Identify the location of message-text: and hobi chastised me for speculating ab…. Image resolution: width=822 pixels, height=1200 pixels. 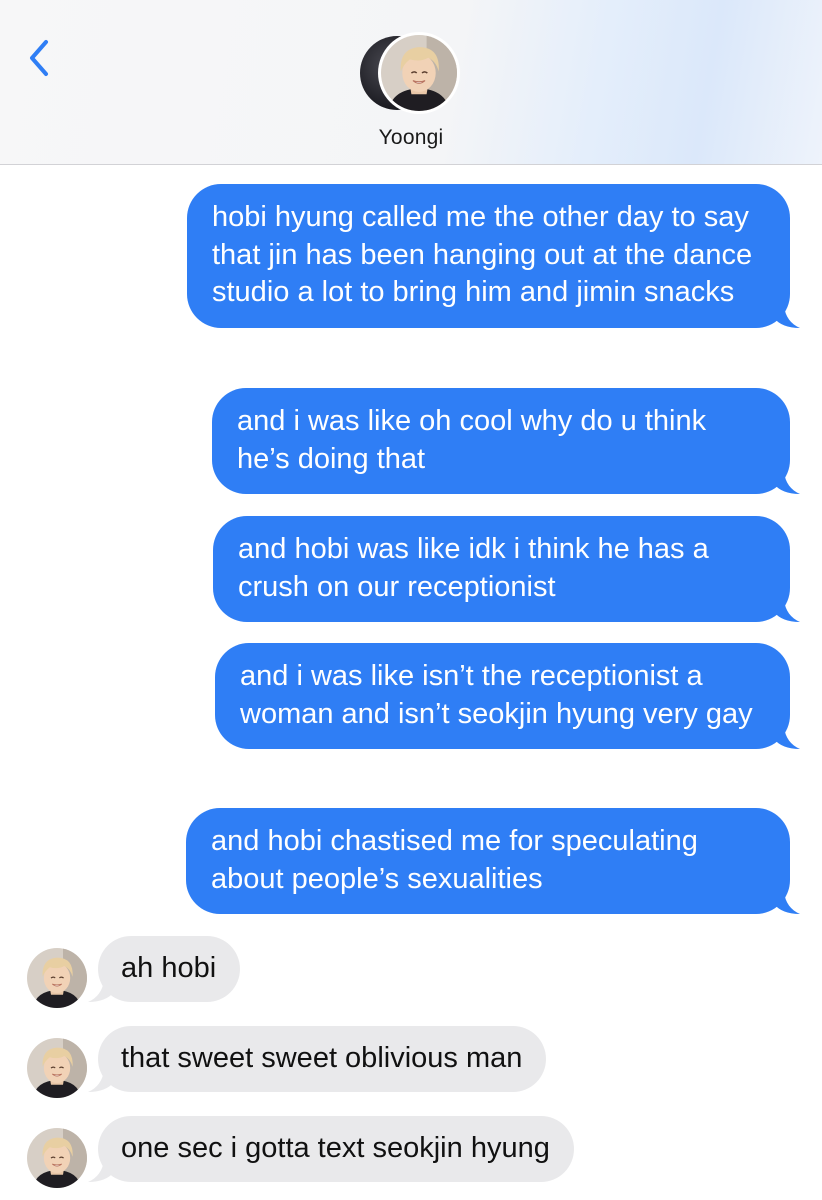
(454, 860).